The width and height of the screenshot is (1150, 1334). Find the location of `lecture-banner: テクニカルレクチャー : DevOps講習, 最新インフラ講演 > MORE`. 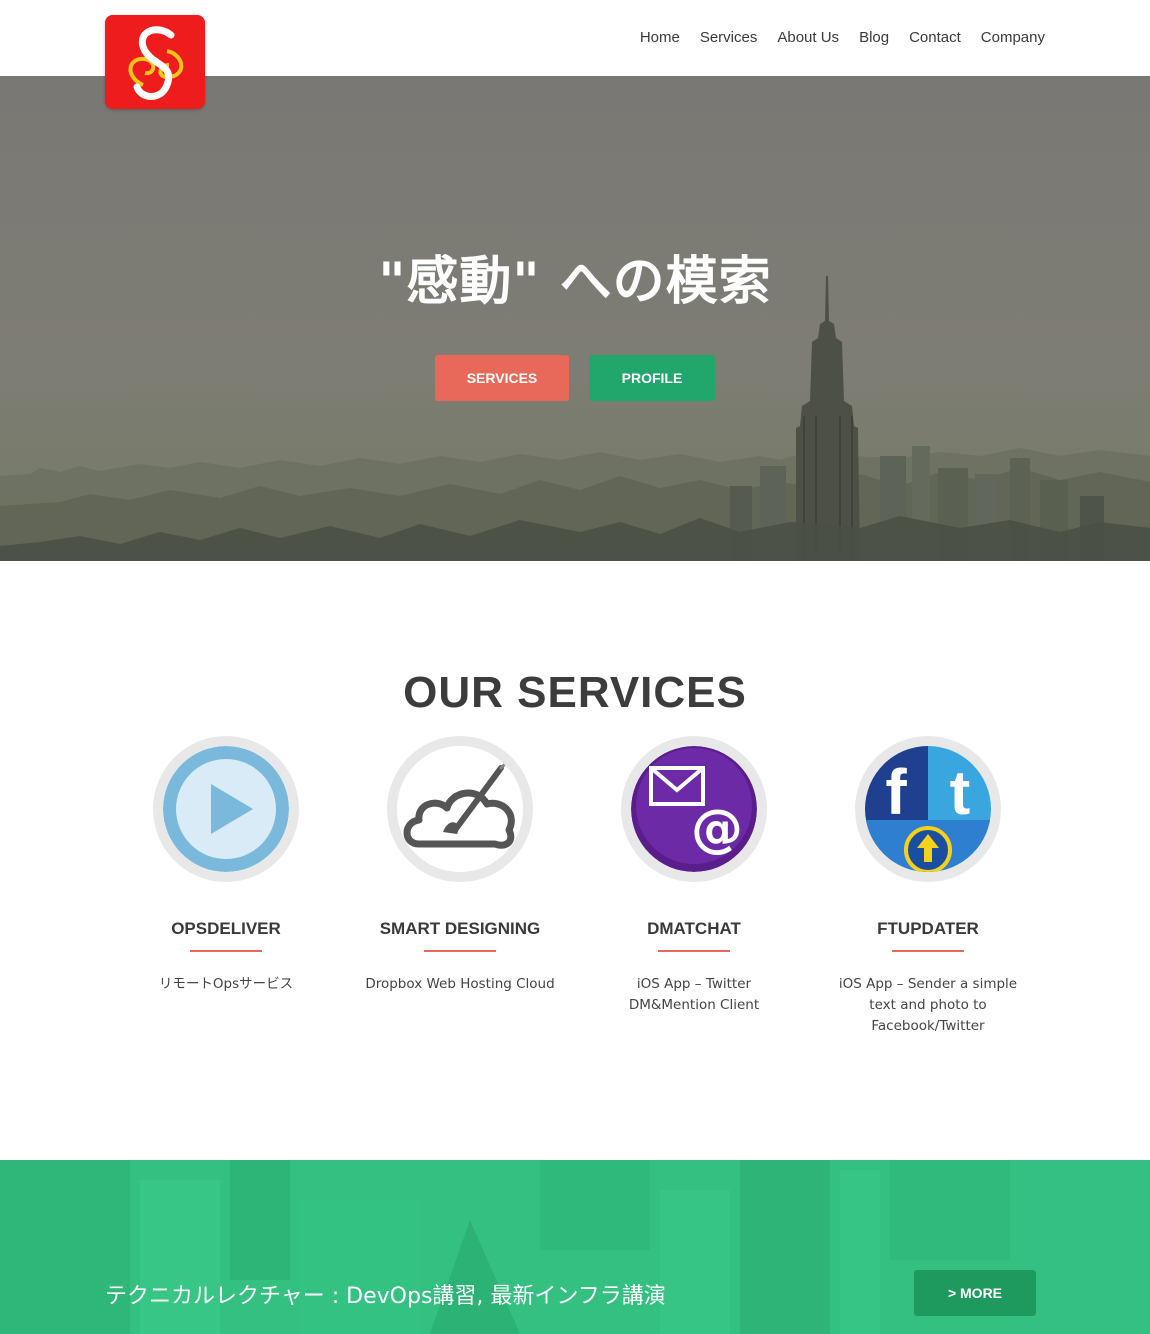

lecture-banner: テクニカルレクチャー : DevOps講習, 最新インフラ講演 > MORE is located at coordinates (575, 1247).